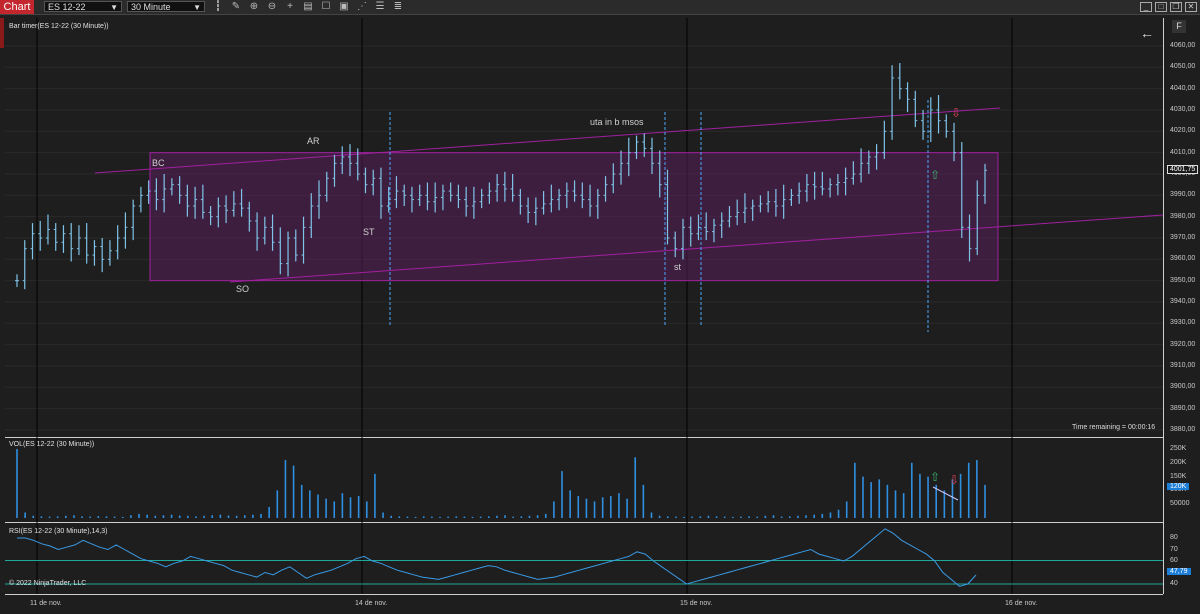 This screenshot has height=614, width=1200. What do you see at coordinates (1183, 259) in the screenshot?
I see `price-tick-label: 3960,00` at bounding box center [1183, 259].